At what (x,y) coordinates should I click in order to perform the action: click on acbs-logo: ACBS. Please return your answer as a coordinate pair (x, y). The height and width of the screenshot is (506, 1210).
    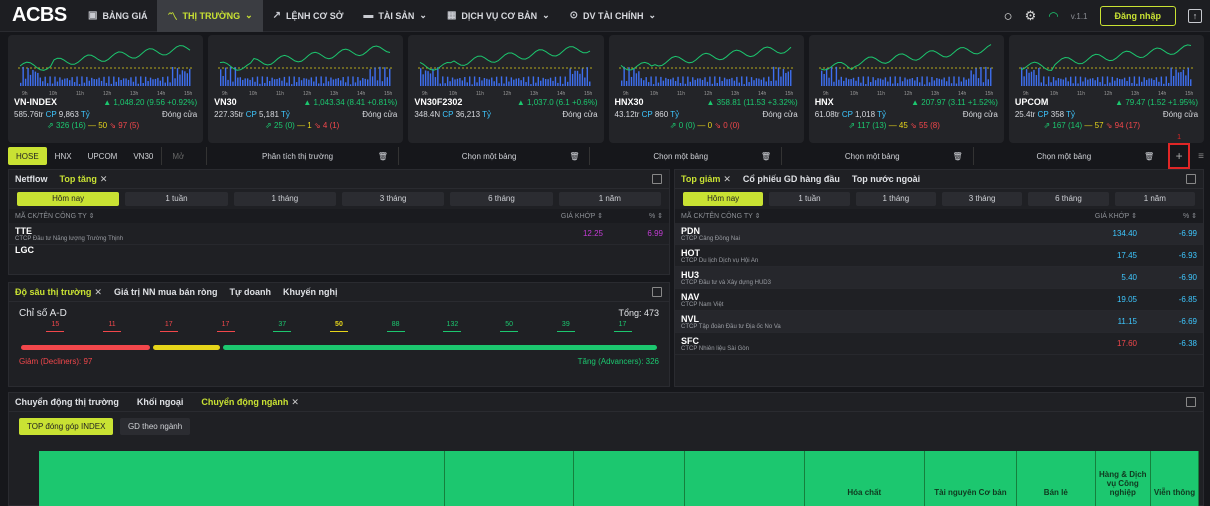
    Looking at the image, I should click on (39, 15).